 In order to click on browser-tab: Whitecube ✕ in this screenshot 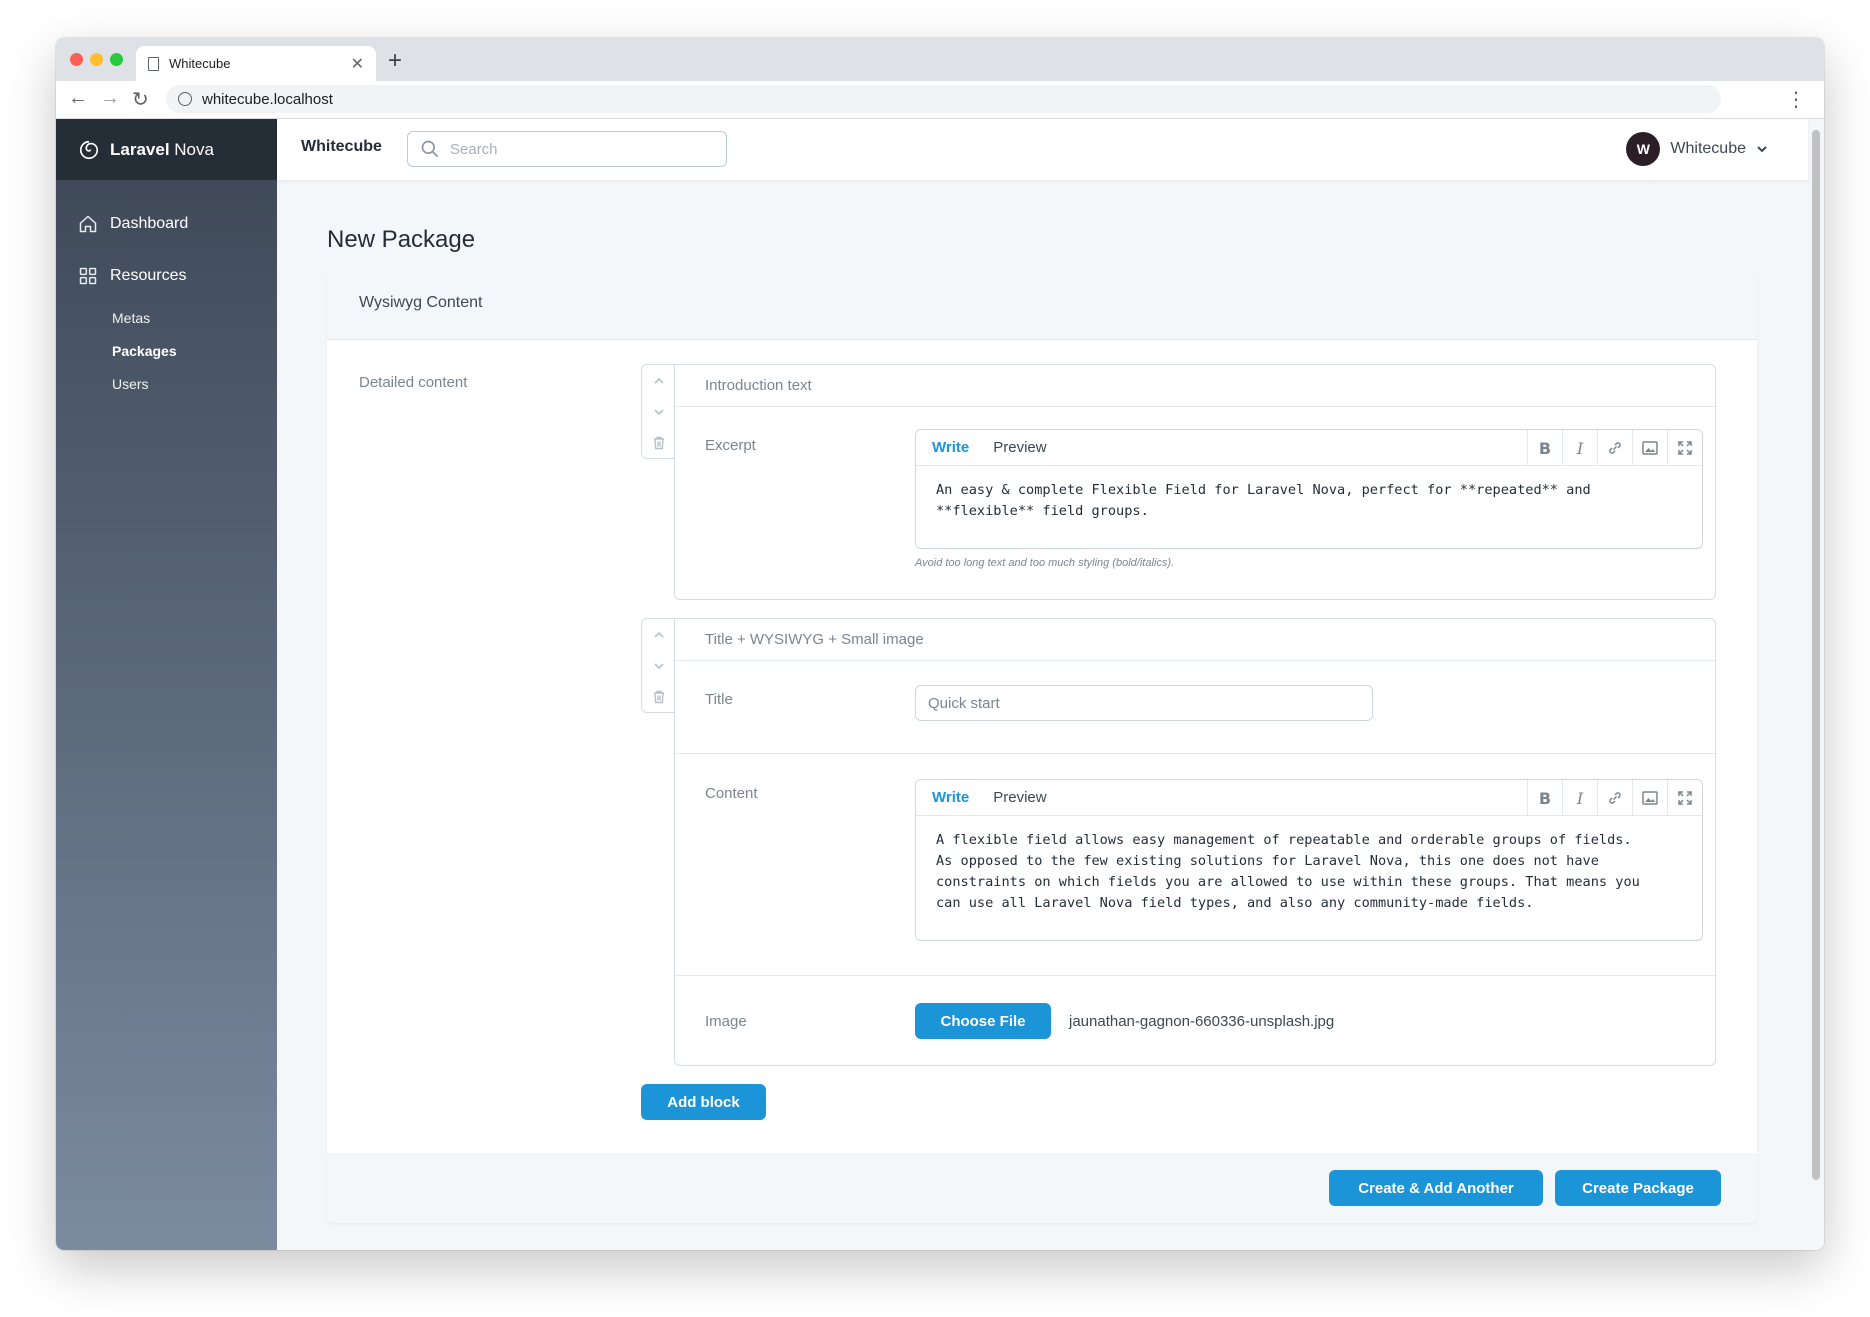, I will do `click(256, 63)`.